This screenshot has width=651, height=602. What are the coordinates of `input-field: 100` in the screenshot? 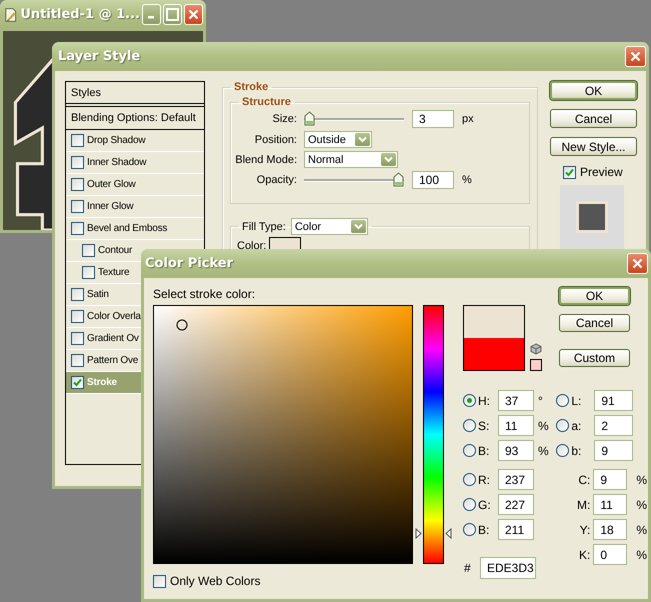 It's located at (433, 180).